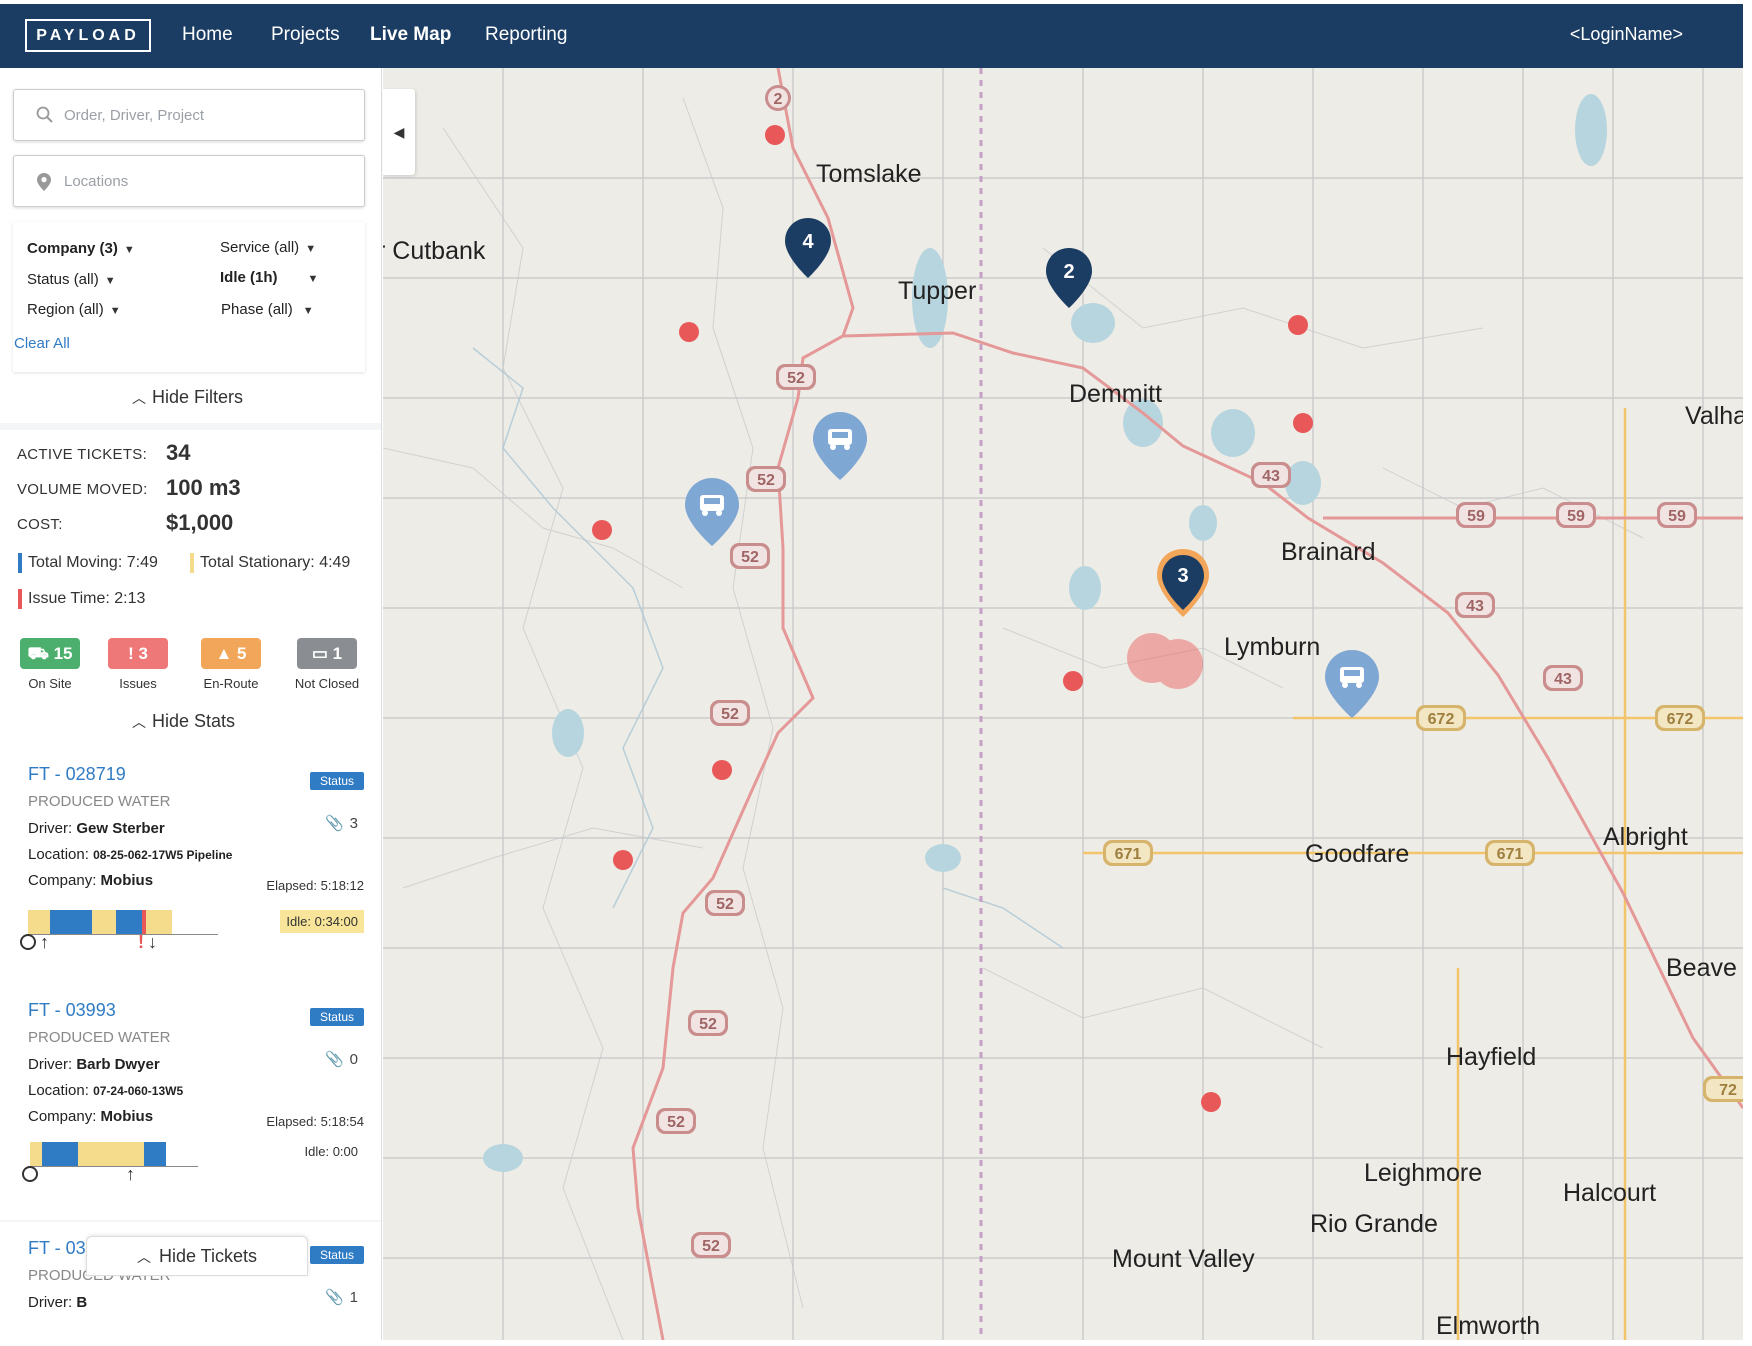 The width and height of the screenshot is (1752, 1346). What do you see at coordinates (194, 721) in the screenshot?
I see `hide-stats-label: Hide Stats` at bounding box center [194, 721].